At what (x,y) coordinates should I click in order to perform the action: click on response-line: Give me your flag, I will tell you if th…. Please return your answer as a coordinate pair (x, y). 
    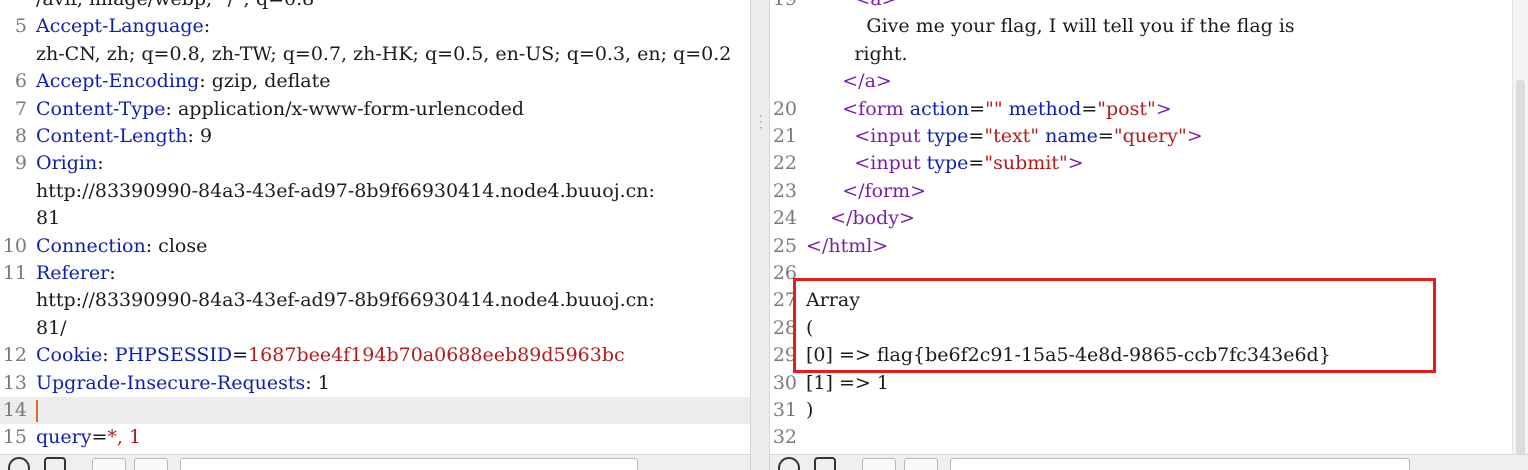
    Looking at the image, I should click on (1141, 26).